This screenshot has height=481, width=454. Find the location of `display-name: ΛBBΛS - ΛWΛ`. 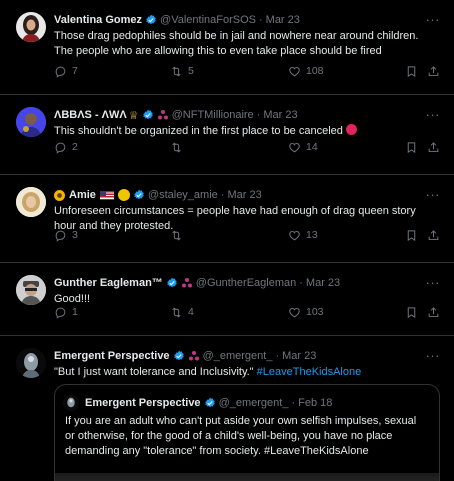

display-name: ΛBBΛS - ΛWΛ is located at coordinates (90, 115).